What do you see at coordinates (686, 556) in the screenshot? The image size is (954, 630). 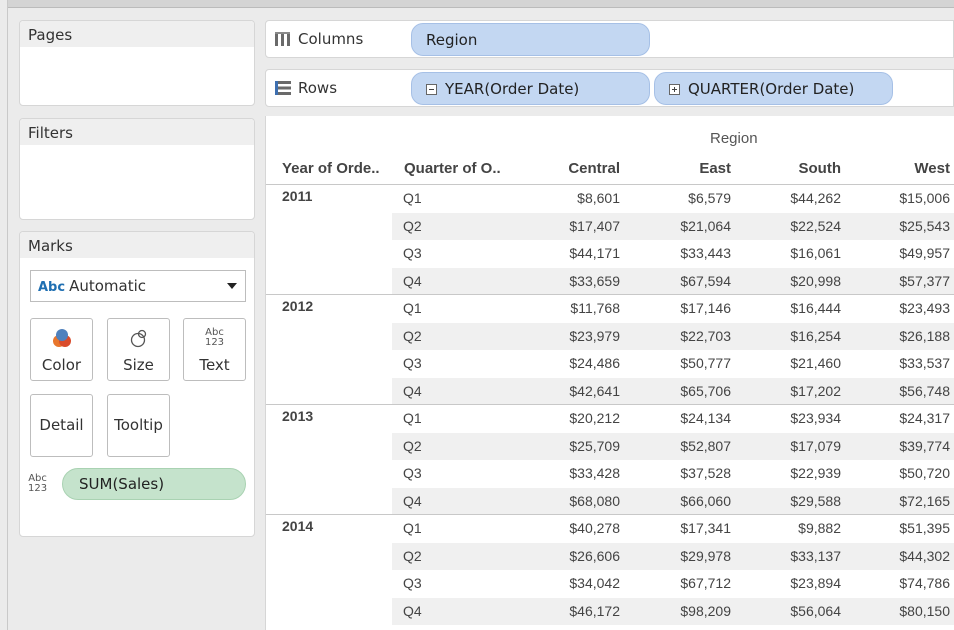 I see `east-sales-cell: $29,978` at bounding box center [686, 556].